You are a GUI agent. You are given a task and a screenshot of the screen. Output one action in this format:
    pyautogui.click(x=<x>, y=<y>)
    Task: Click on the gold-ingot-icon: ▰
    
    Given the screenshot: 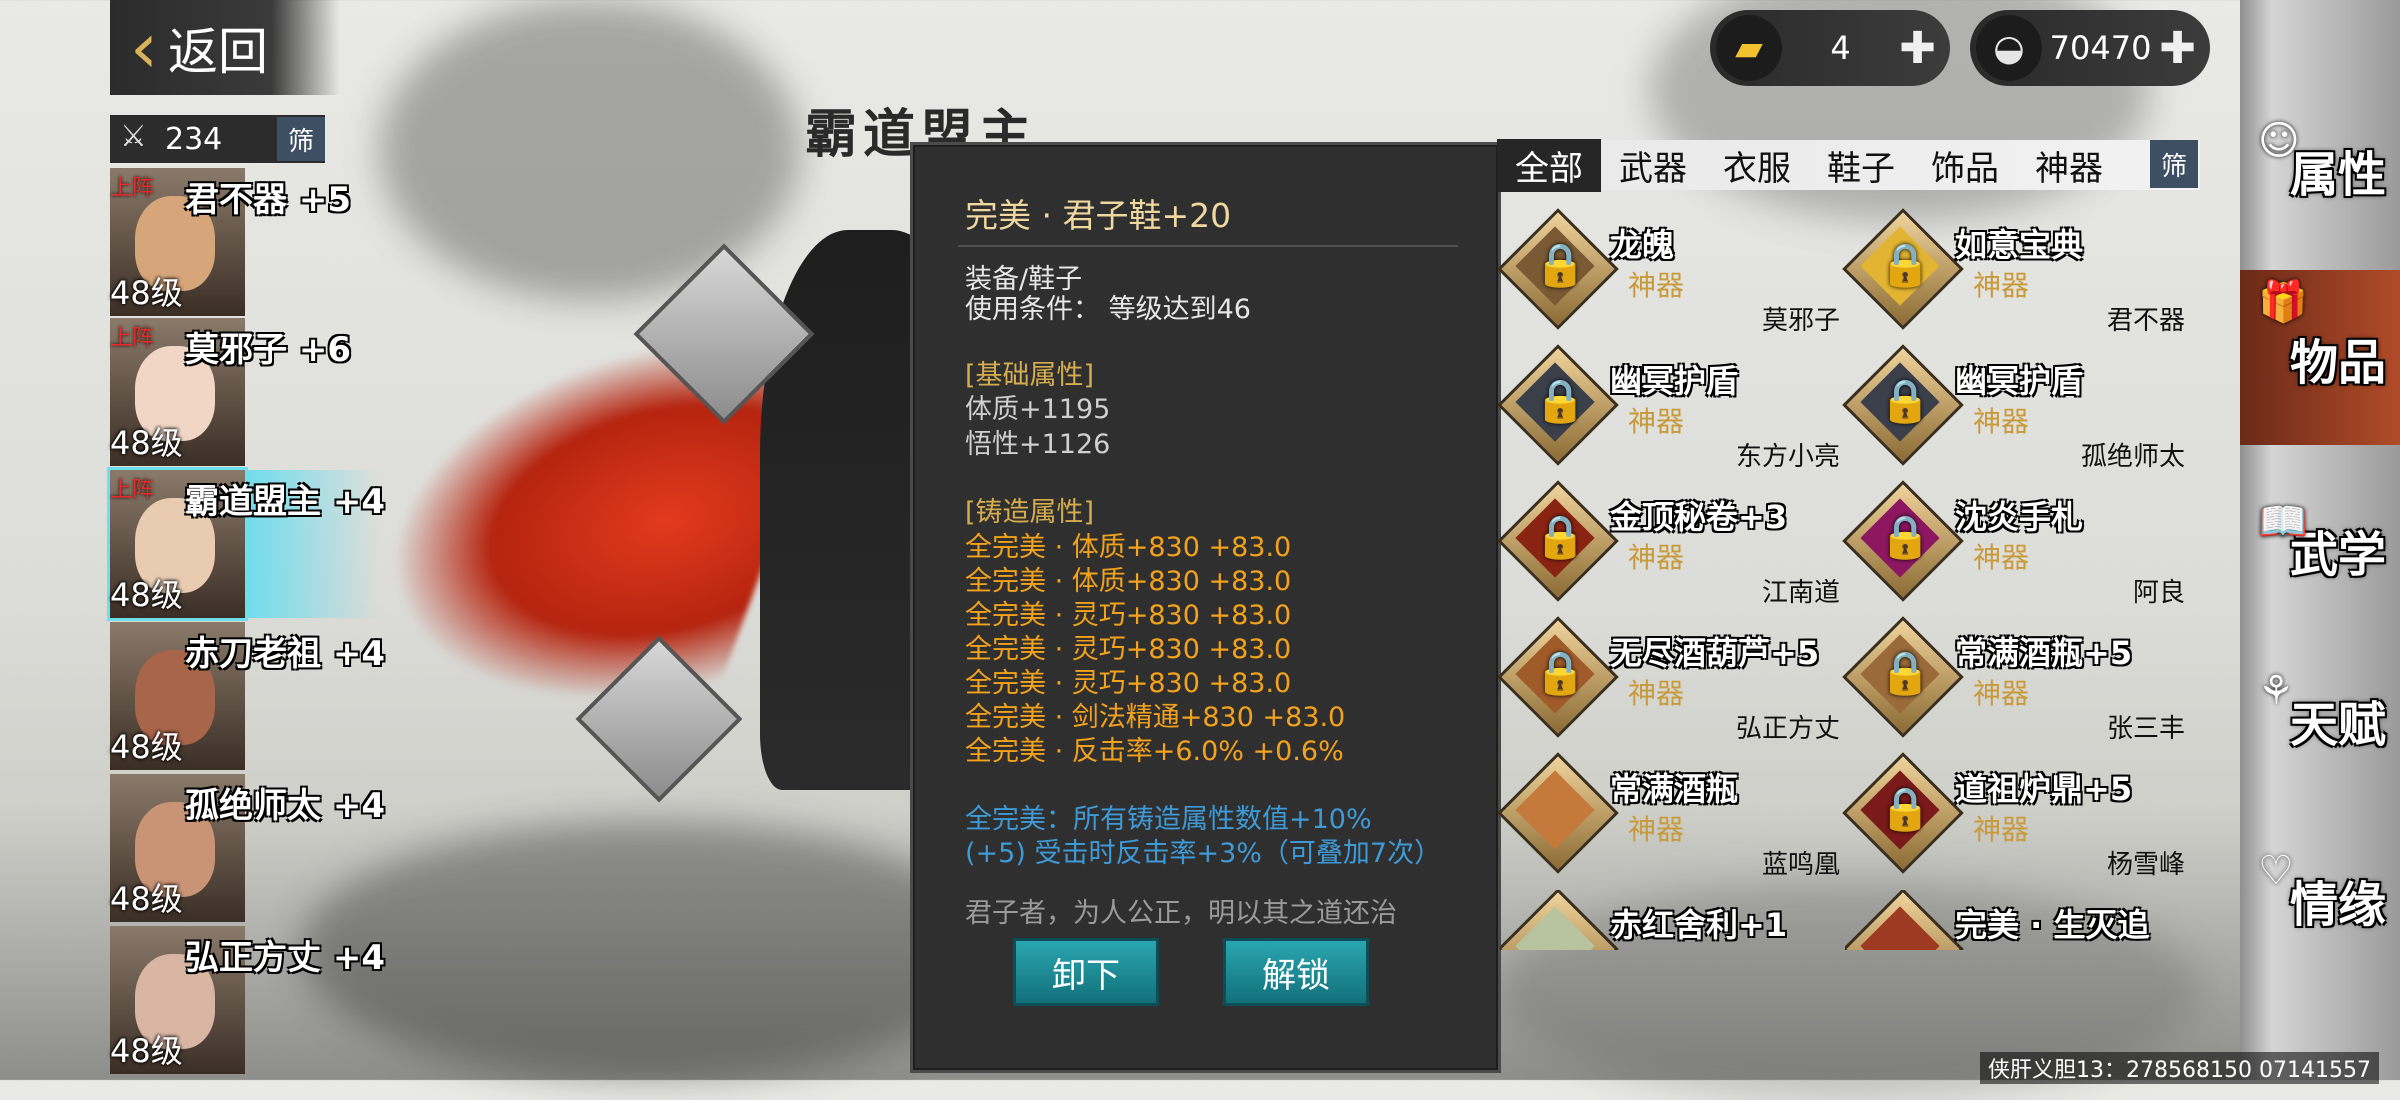 What is the action you would take?
    pyautogui.click(x=1749, y=48)
    